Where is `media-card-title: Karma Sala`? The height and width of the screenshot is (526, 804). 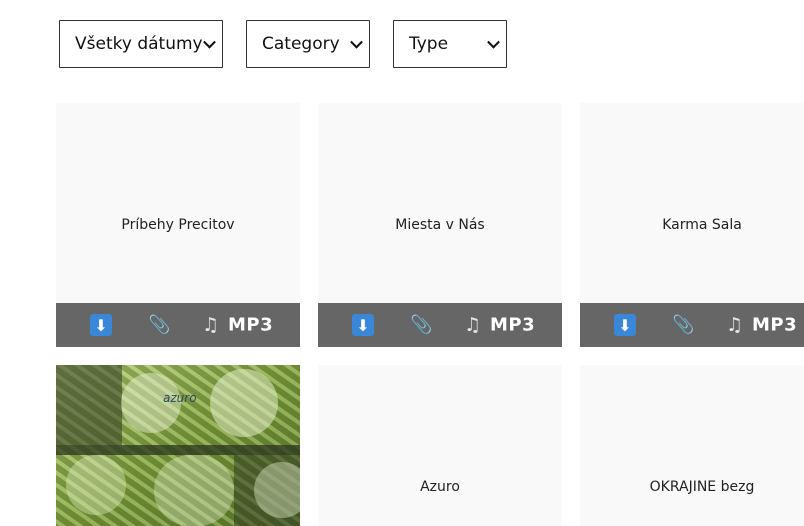 media-card-title: Karma Sala is located at coordinates (702, 225).